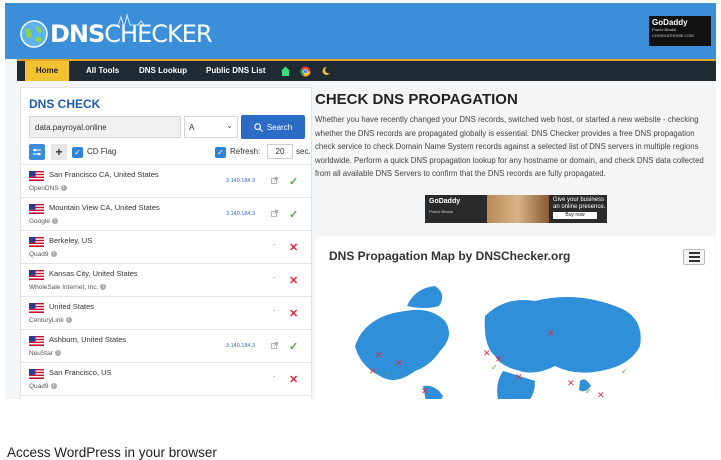 This screenshot has width=721, height=460. I want to click on add-server-button: +, so click(59, 152).